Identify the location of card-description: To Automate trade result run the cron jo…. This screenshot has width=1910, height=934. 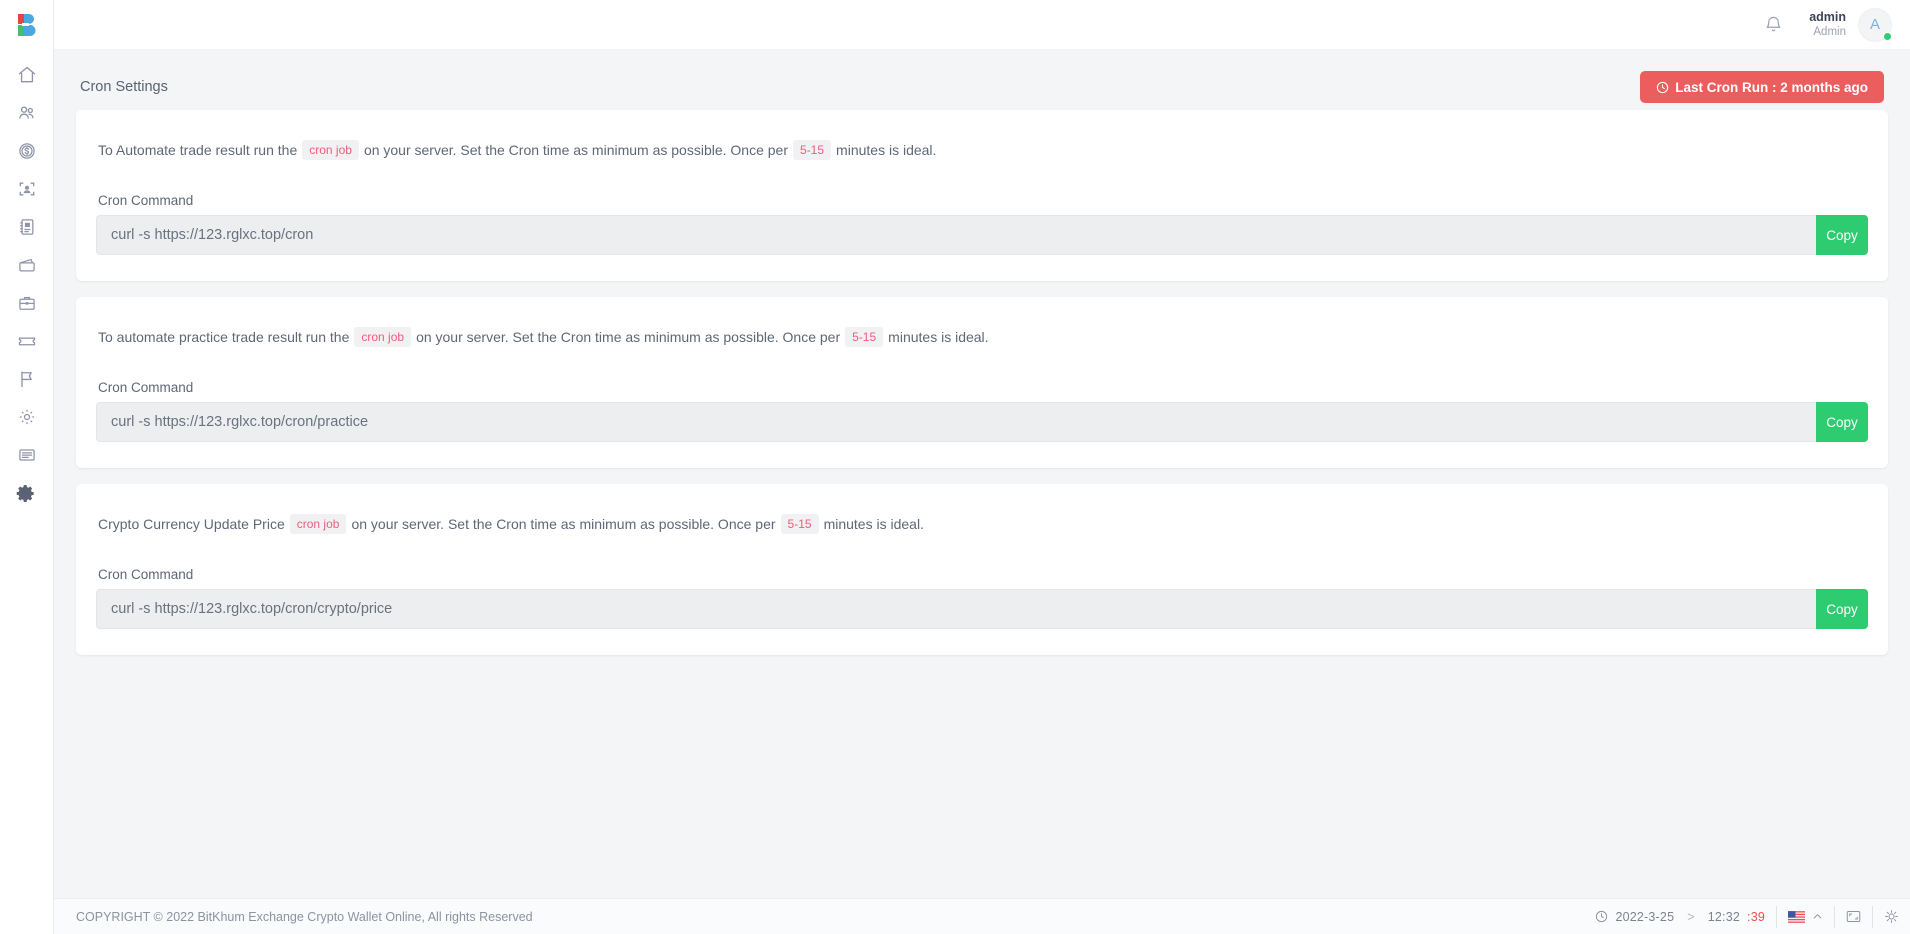
(983, 150).